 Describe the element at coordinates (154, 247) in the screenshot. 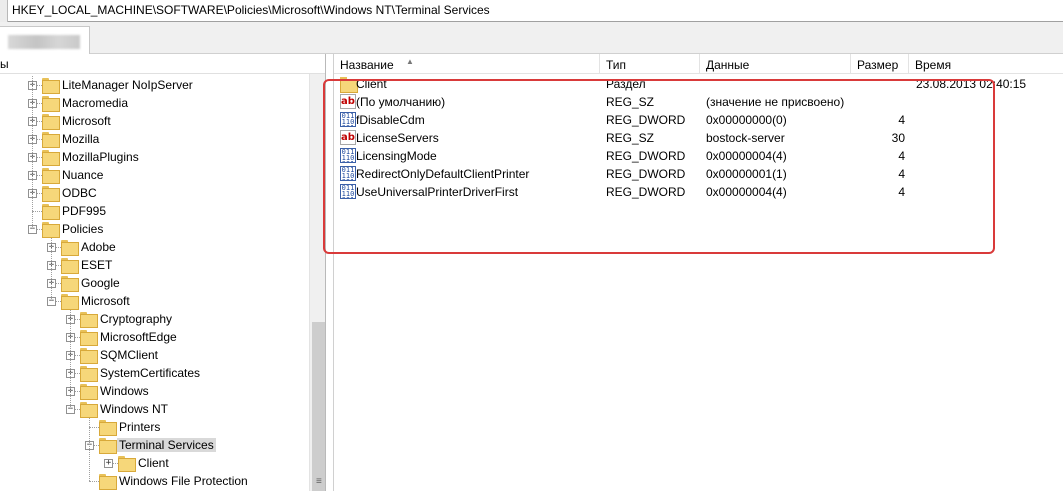

I see `tree-item: + Adobe` at that location.